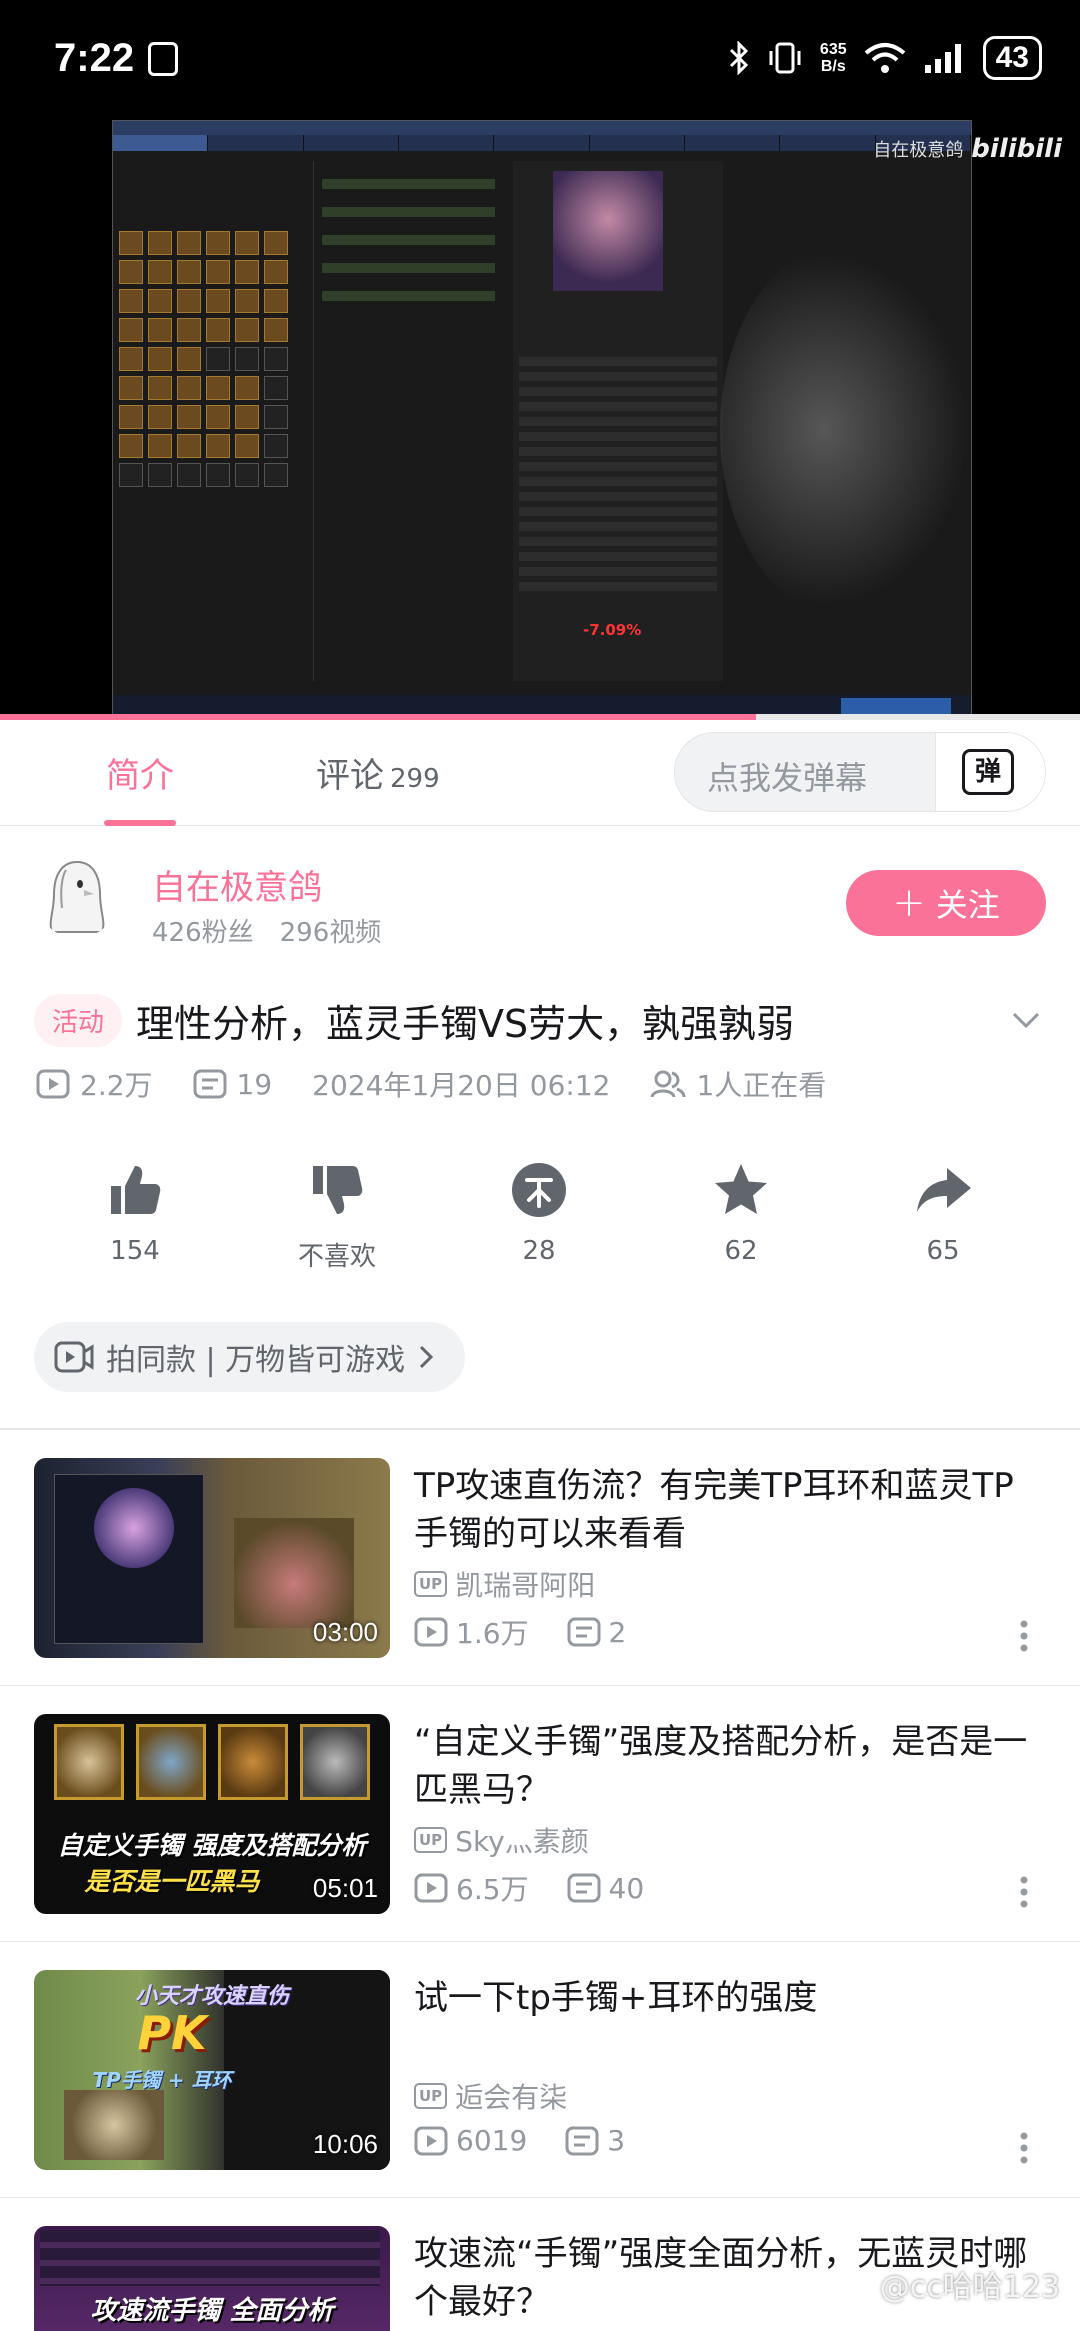  I want to click on nfc-icon, so click(163, 59).